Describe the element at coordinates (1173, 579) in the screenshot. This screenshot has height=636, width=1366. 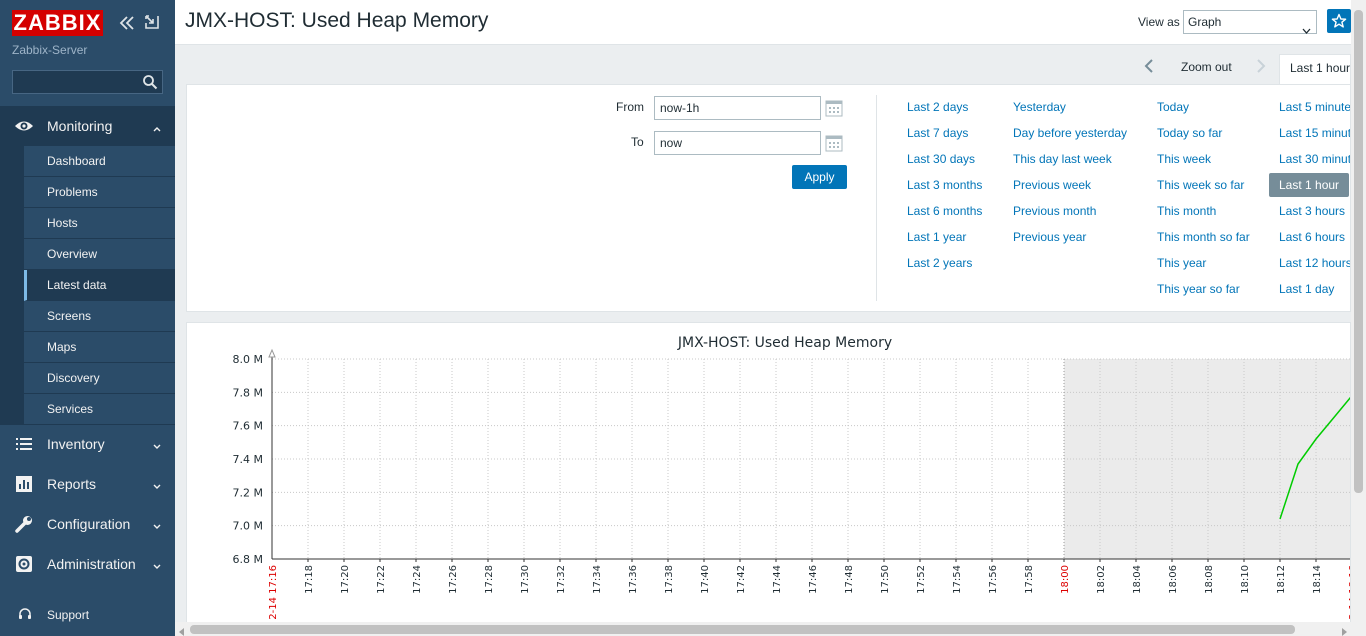
I see `x-tick-label: 18:06` at that location.